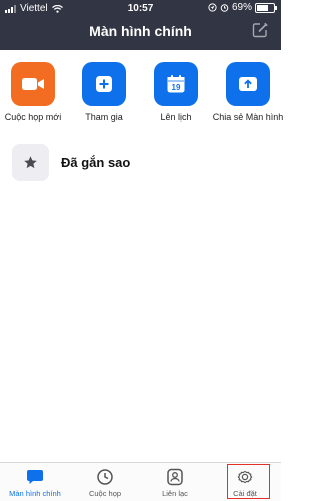  Describe the element at coordinates (176, 87) in the screenshot. I see `calendar-day: 19` at that location.